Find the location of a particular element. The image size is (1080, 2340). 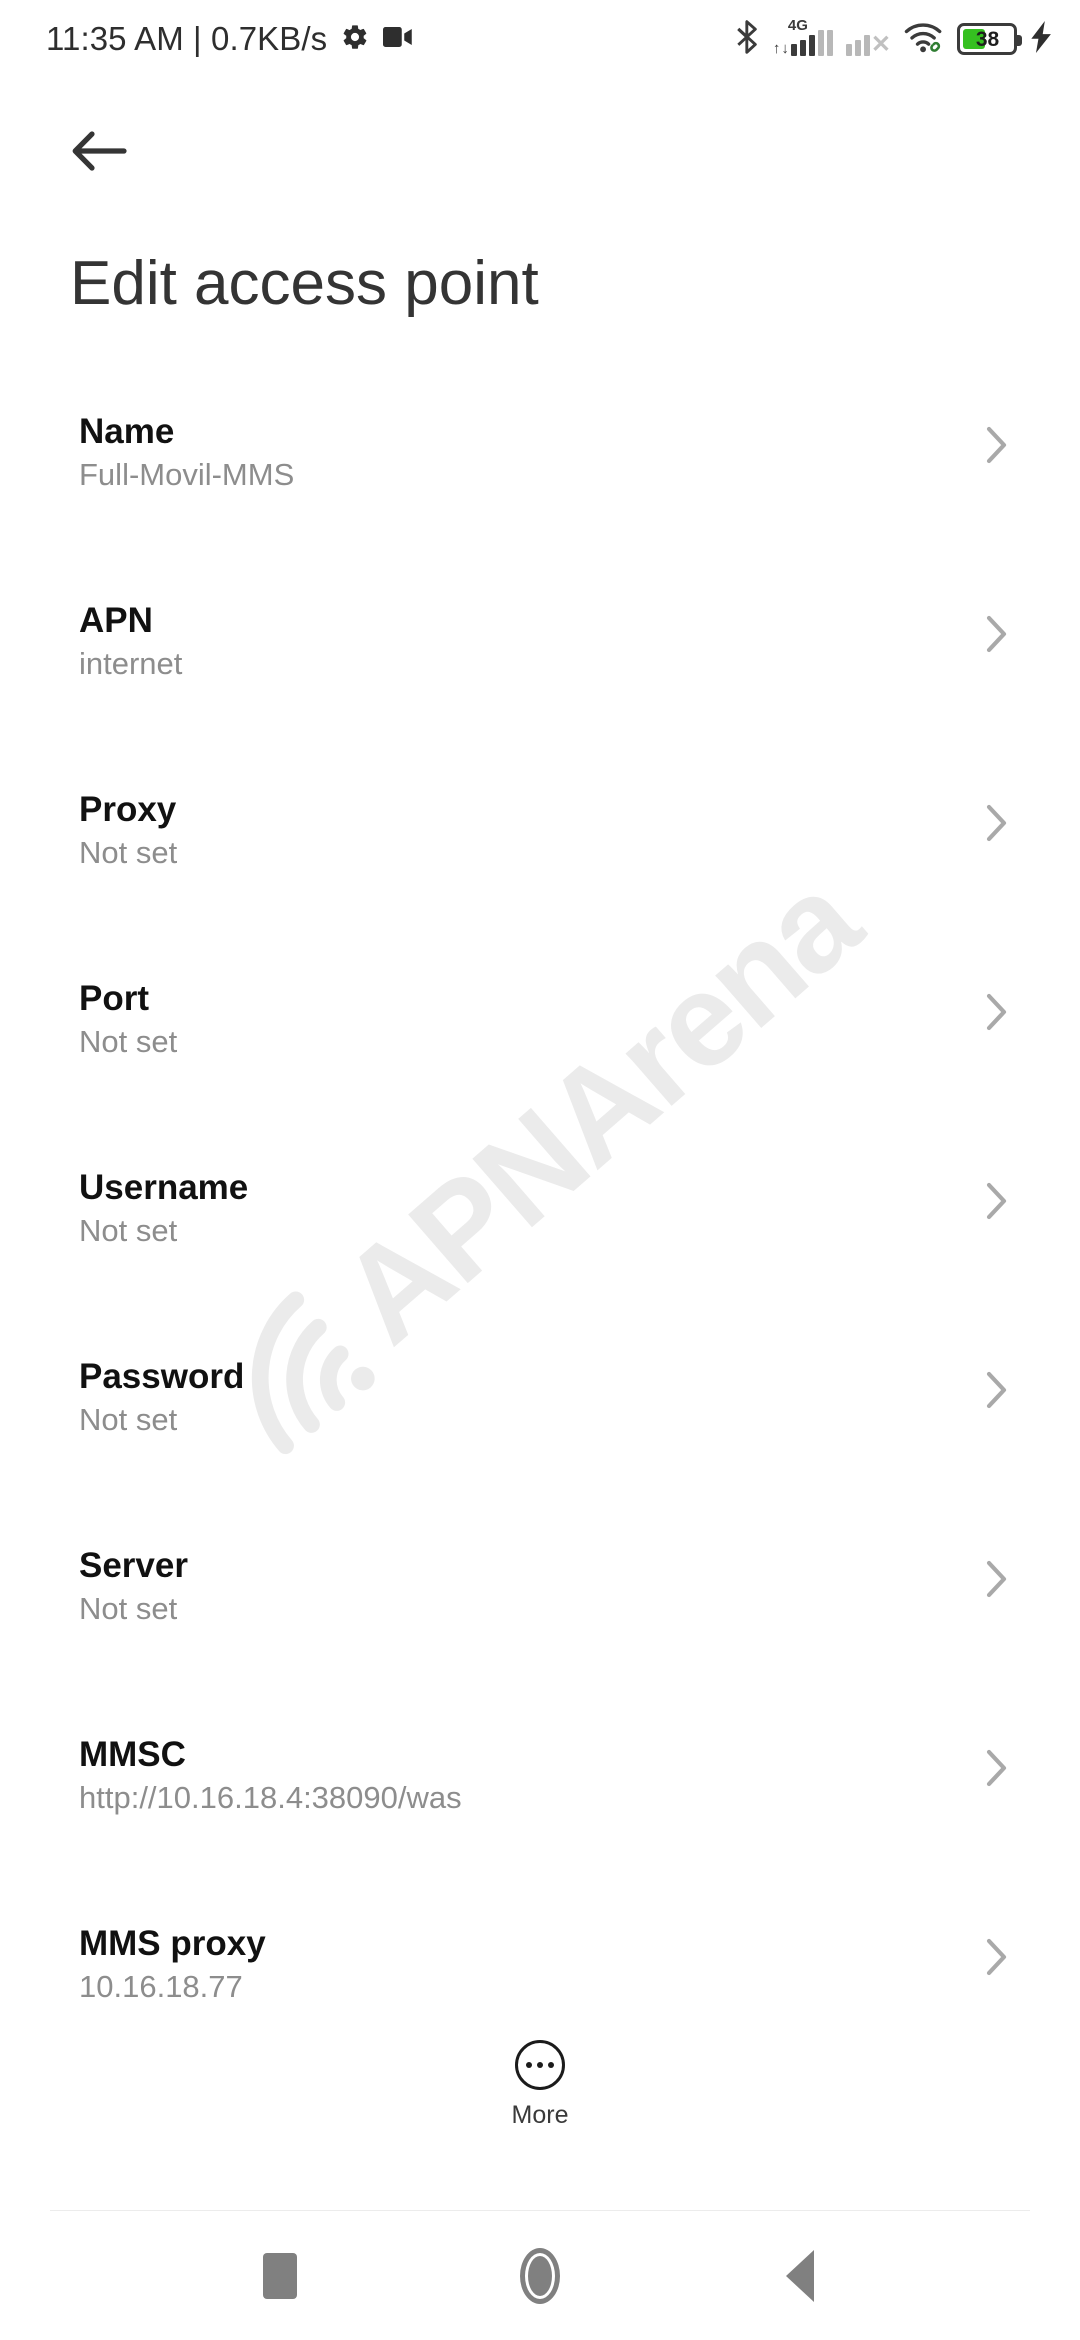

sim1-signal-icon: 4G ↑ ↓ is located at coordinates (802, 37).